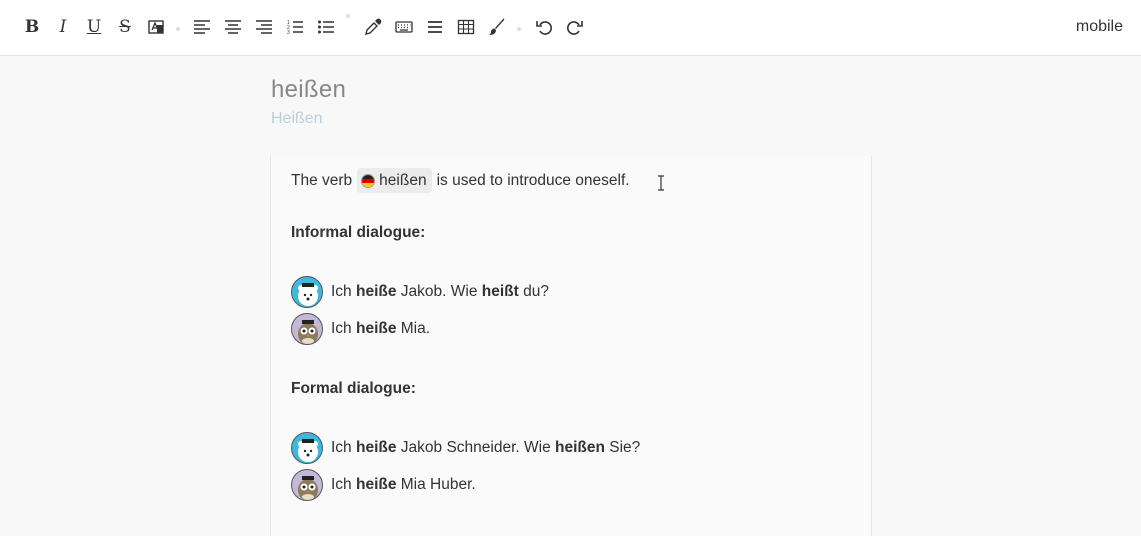 The image size is (1141, 536). I want to click on bullet-list-button, so click(326, 27).